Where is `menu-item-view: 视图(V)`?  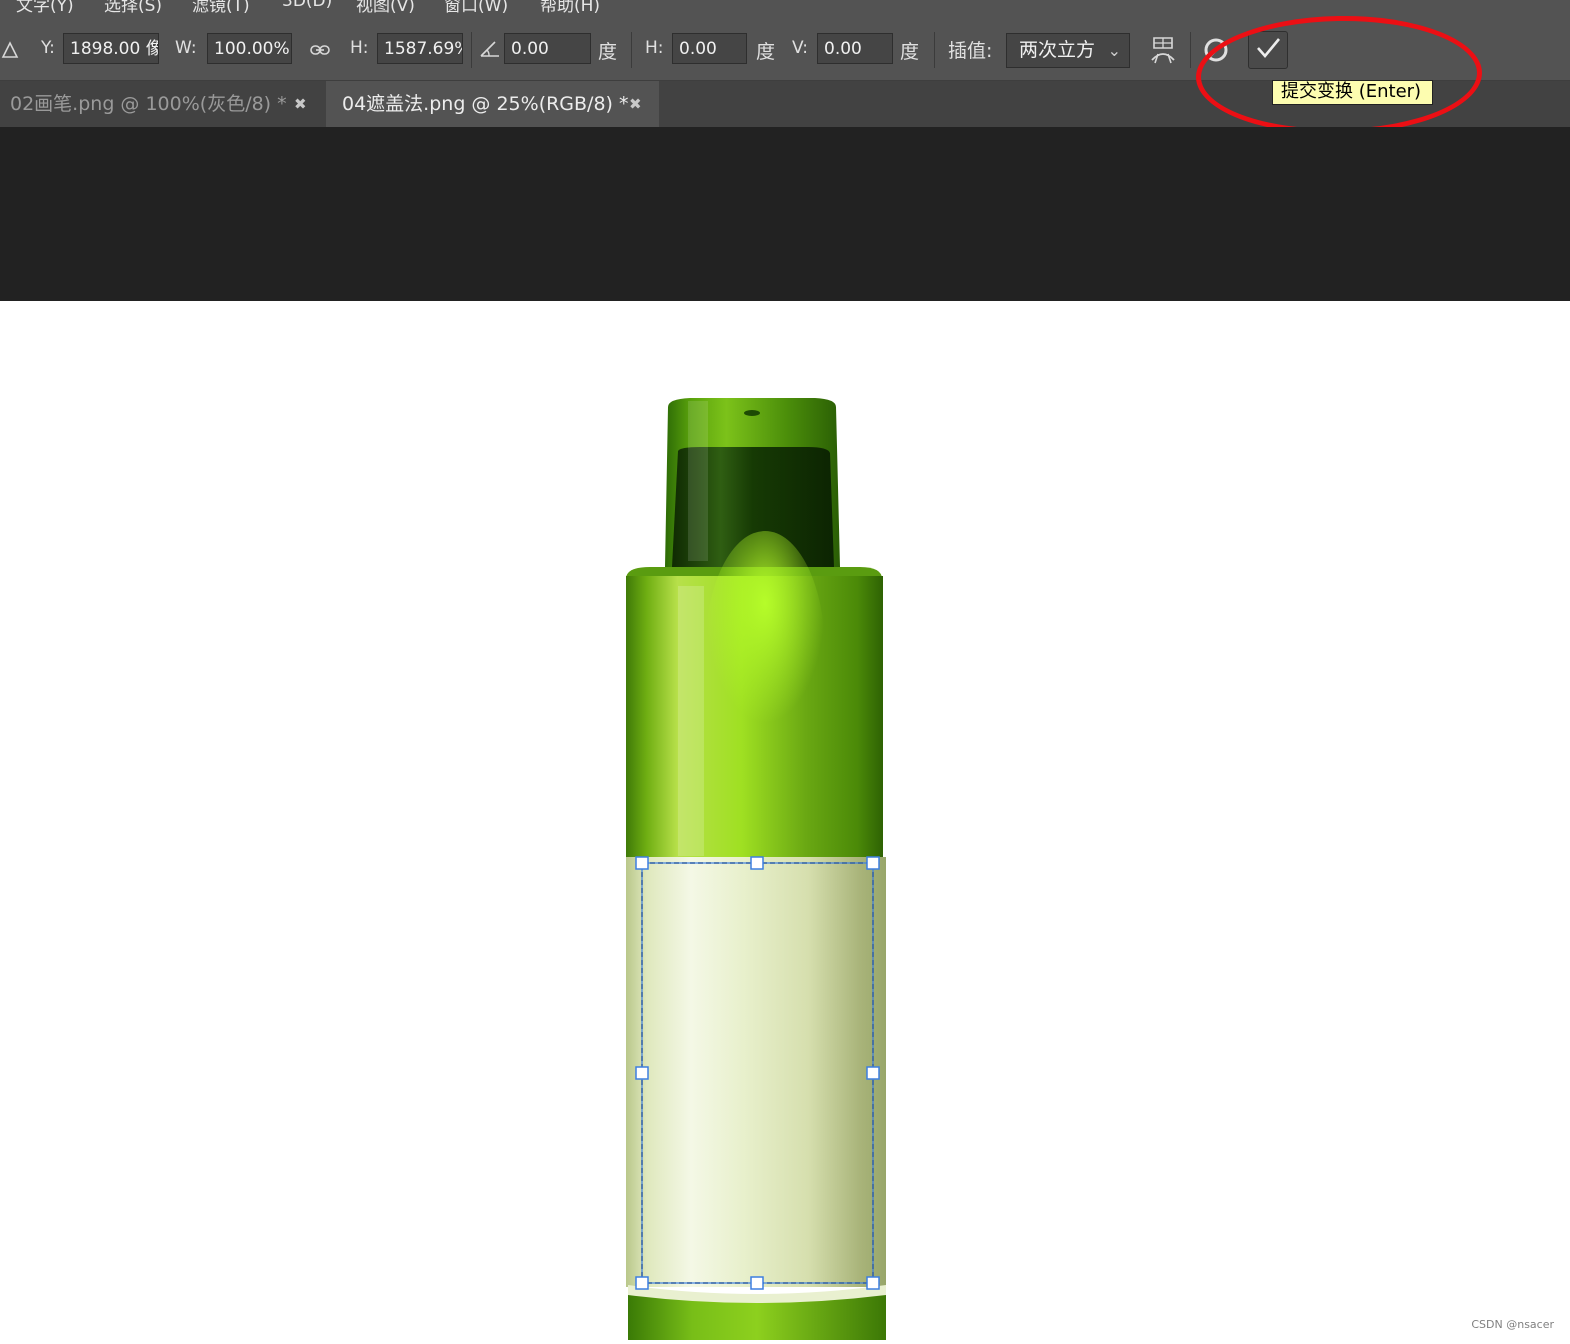 menu-item-view: 视图(V) is located at coordinates (385, 8).